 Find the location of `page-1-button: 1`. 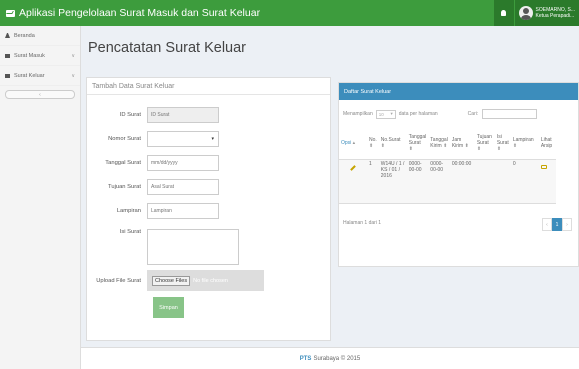

page-1-button: 1 is located at coordinates (557, 224).